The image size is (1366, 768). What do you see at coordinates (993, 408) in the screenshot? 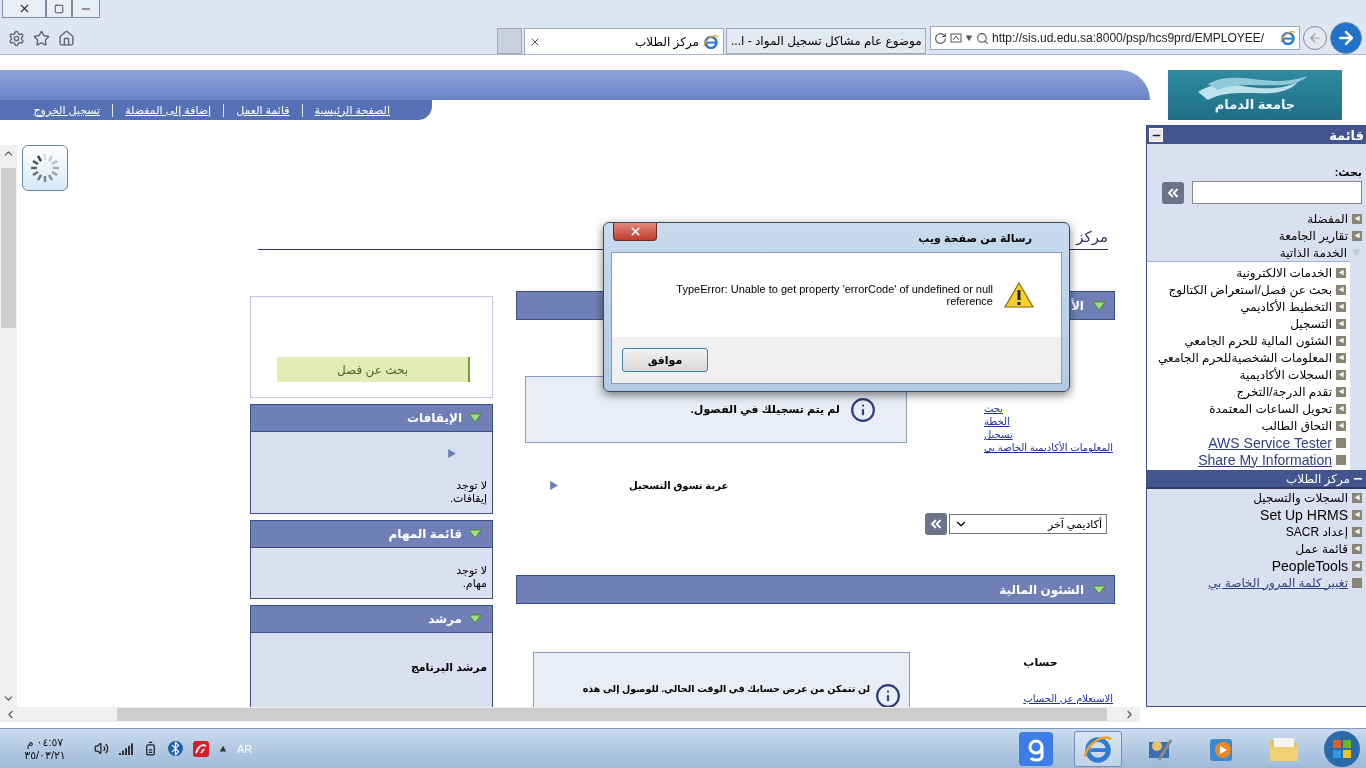
I see `link: بحث` at bounding box center [993, 408].